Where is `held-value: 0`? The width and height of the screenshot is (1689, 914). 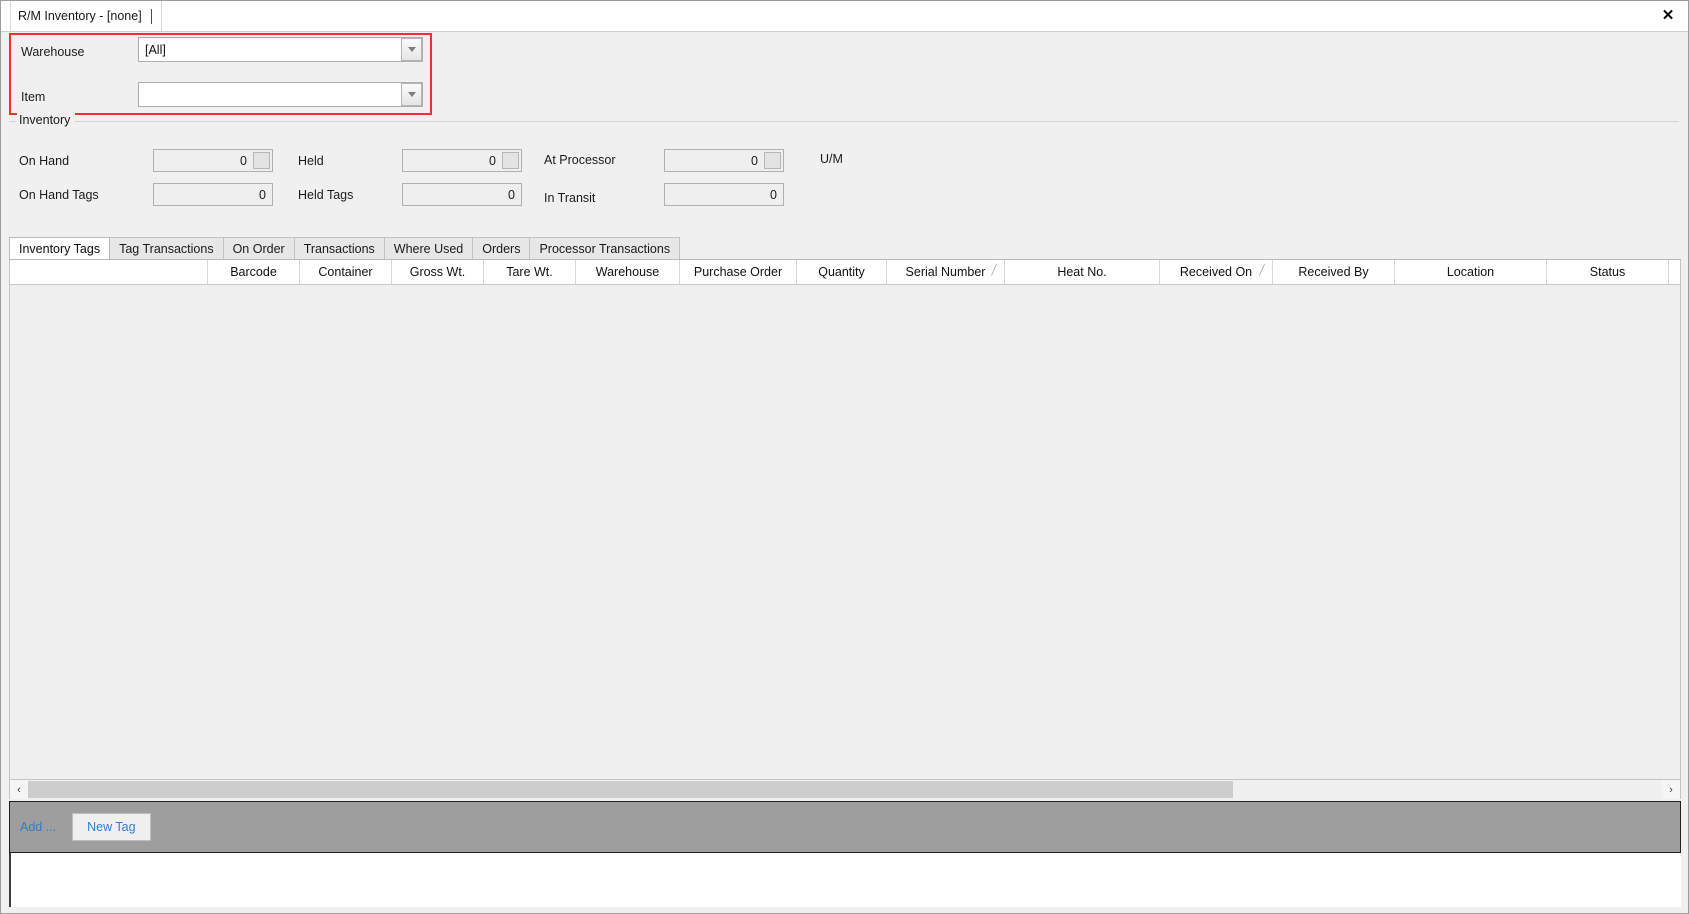 held-value: 0 is located at coordinates (492, 160).